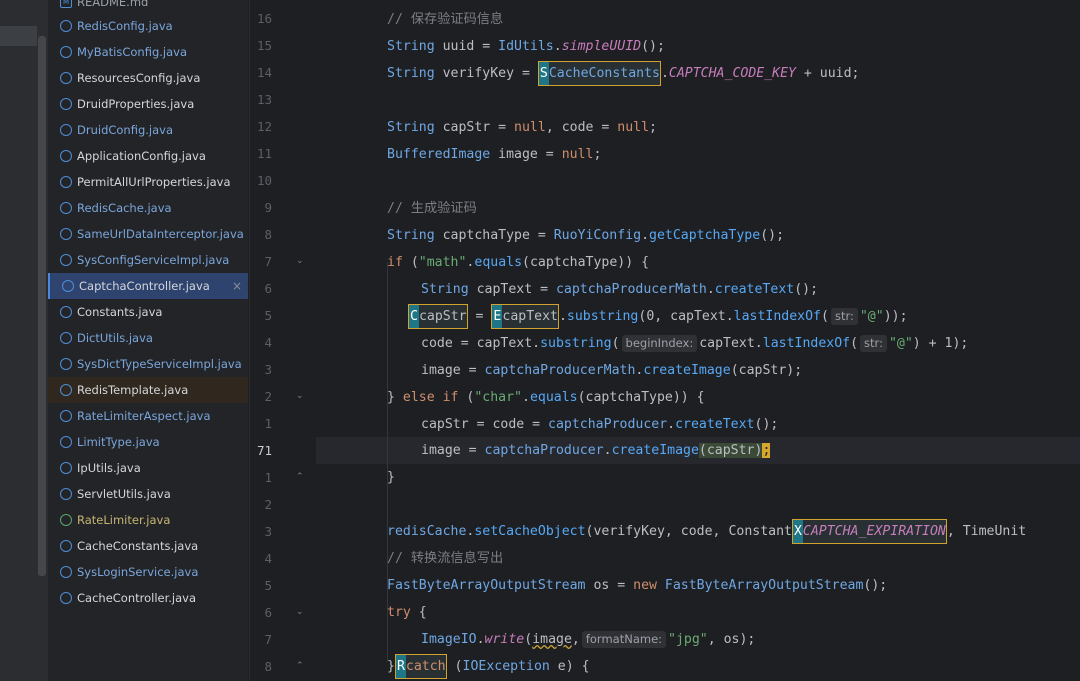  I want to click on line-number: 9, so click(261, 207).